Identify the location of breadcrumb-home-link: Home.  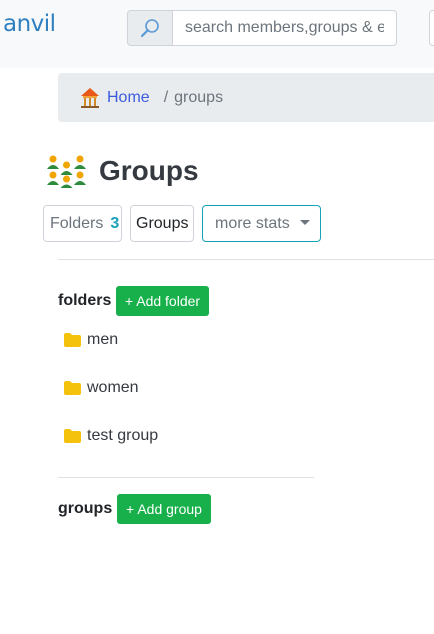
(115, 98).